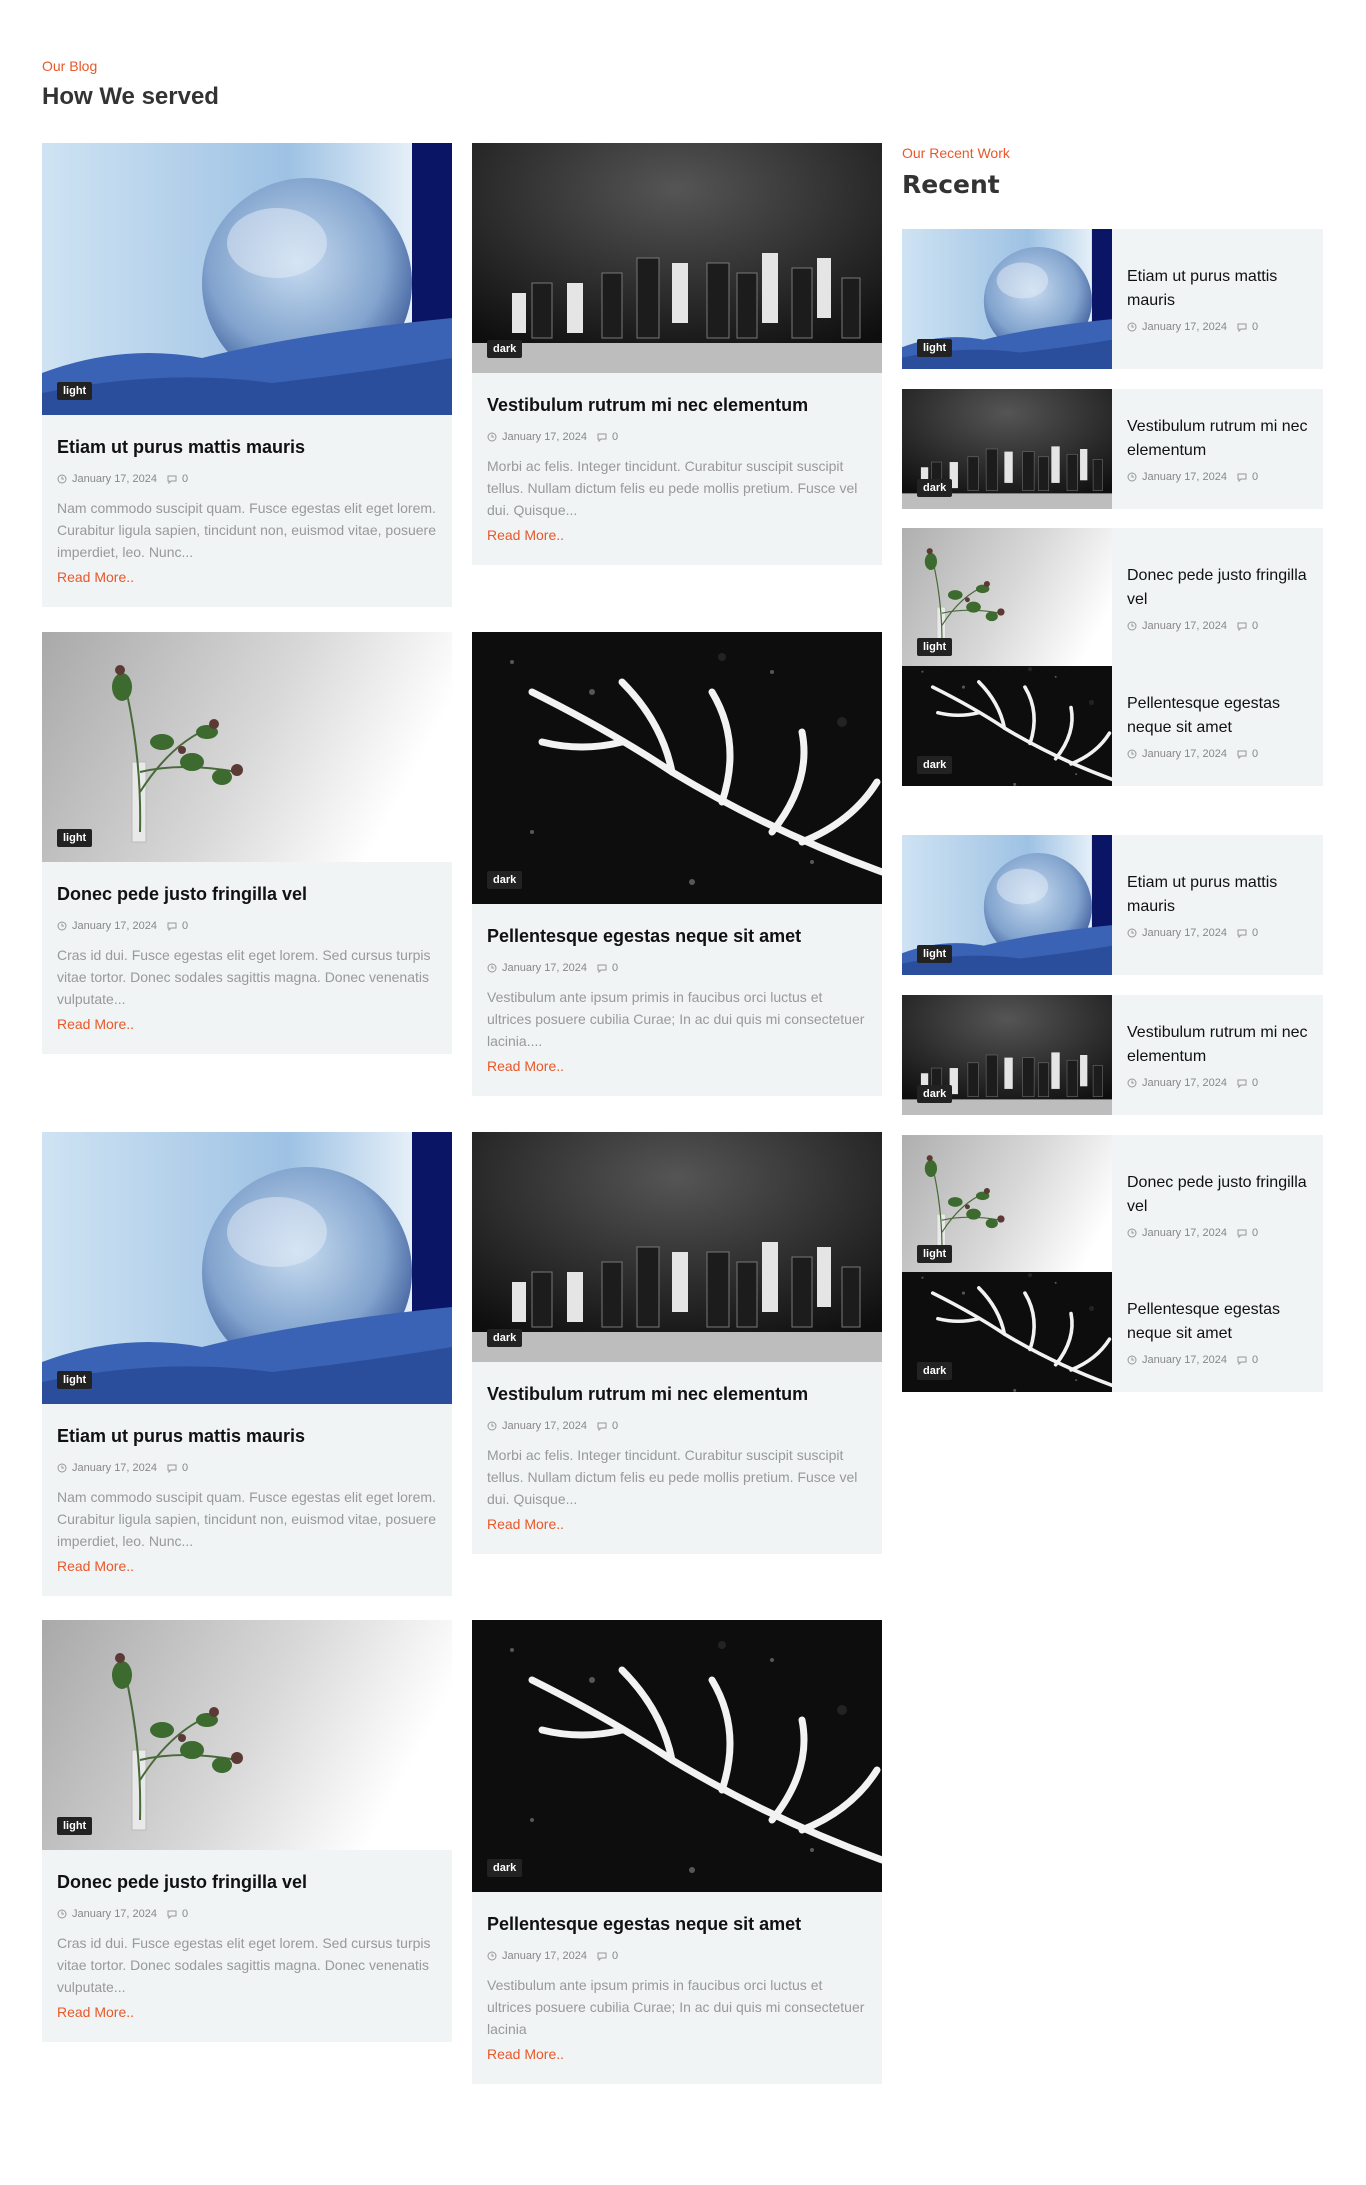 This screenshot has height=2185, width=1366. I want to click on blog-title: How We served, so click(130, 96).